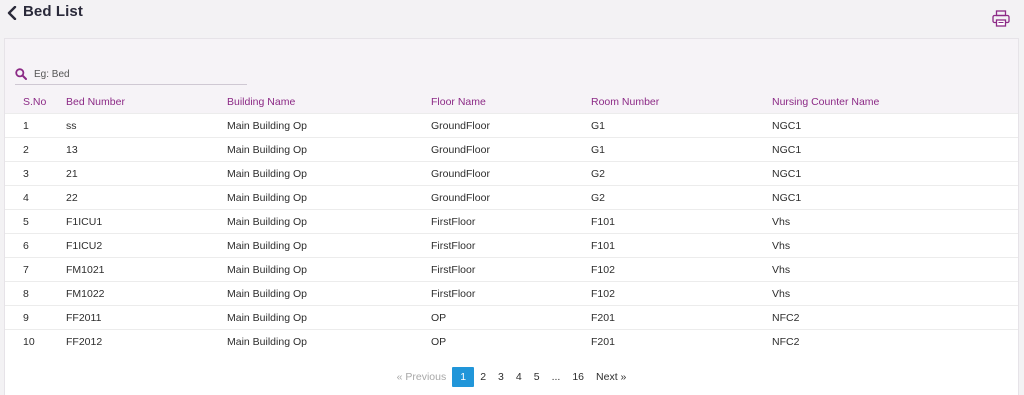  Describe the element at coordinates (26, 317) in the screenshot. I see `cell-sno: 9` at that location.